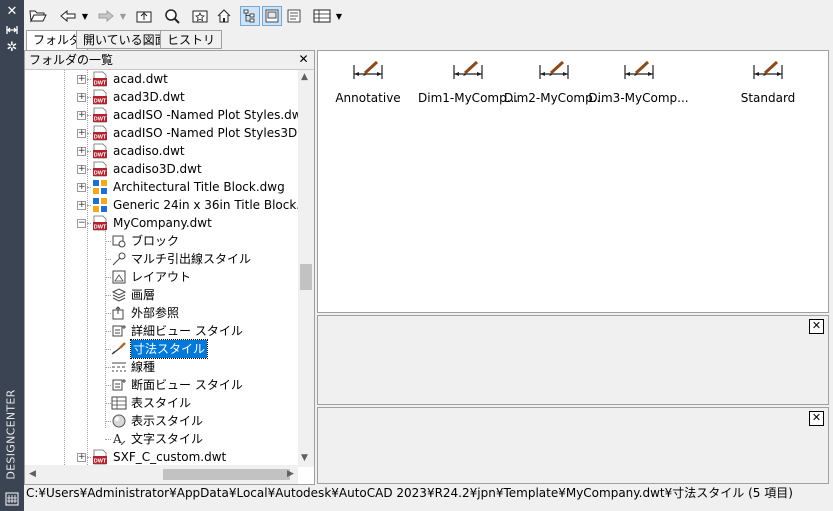  What do you see at coordinates (161, 295) in the screenshot?
I see `tree-item-category: 画層` at bounding box center [161, 295].